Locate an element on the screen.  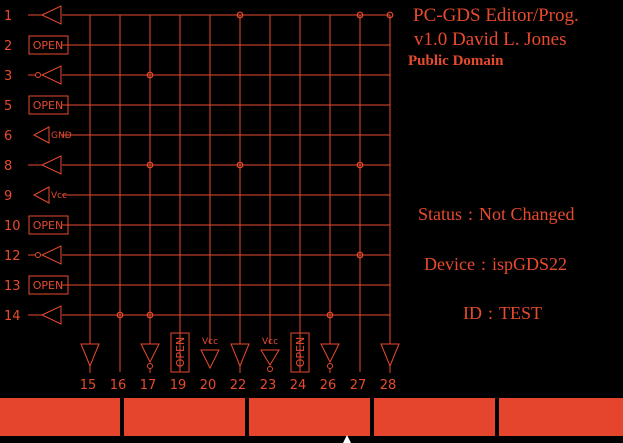
id-row: ID: TEST is located at coordinates (502, 313).